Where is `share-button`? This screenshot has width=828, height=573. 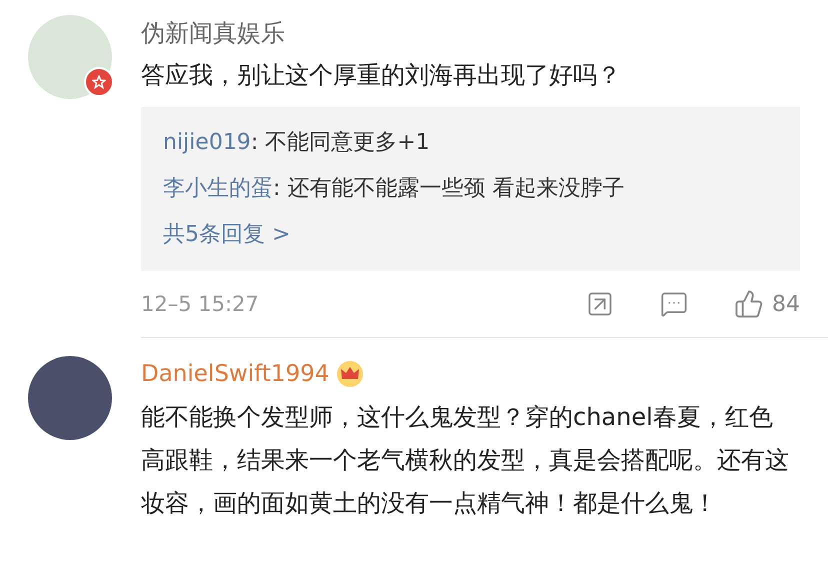 share-button is located at coordinates (600, 304).